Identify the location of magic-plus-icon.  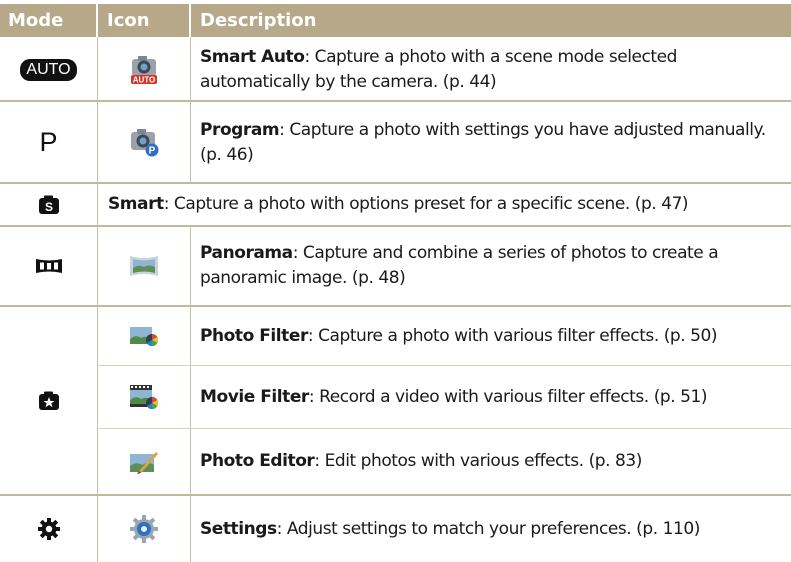
(48, 400).